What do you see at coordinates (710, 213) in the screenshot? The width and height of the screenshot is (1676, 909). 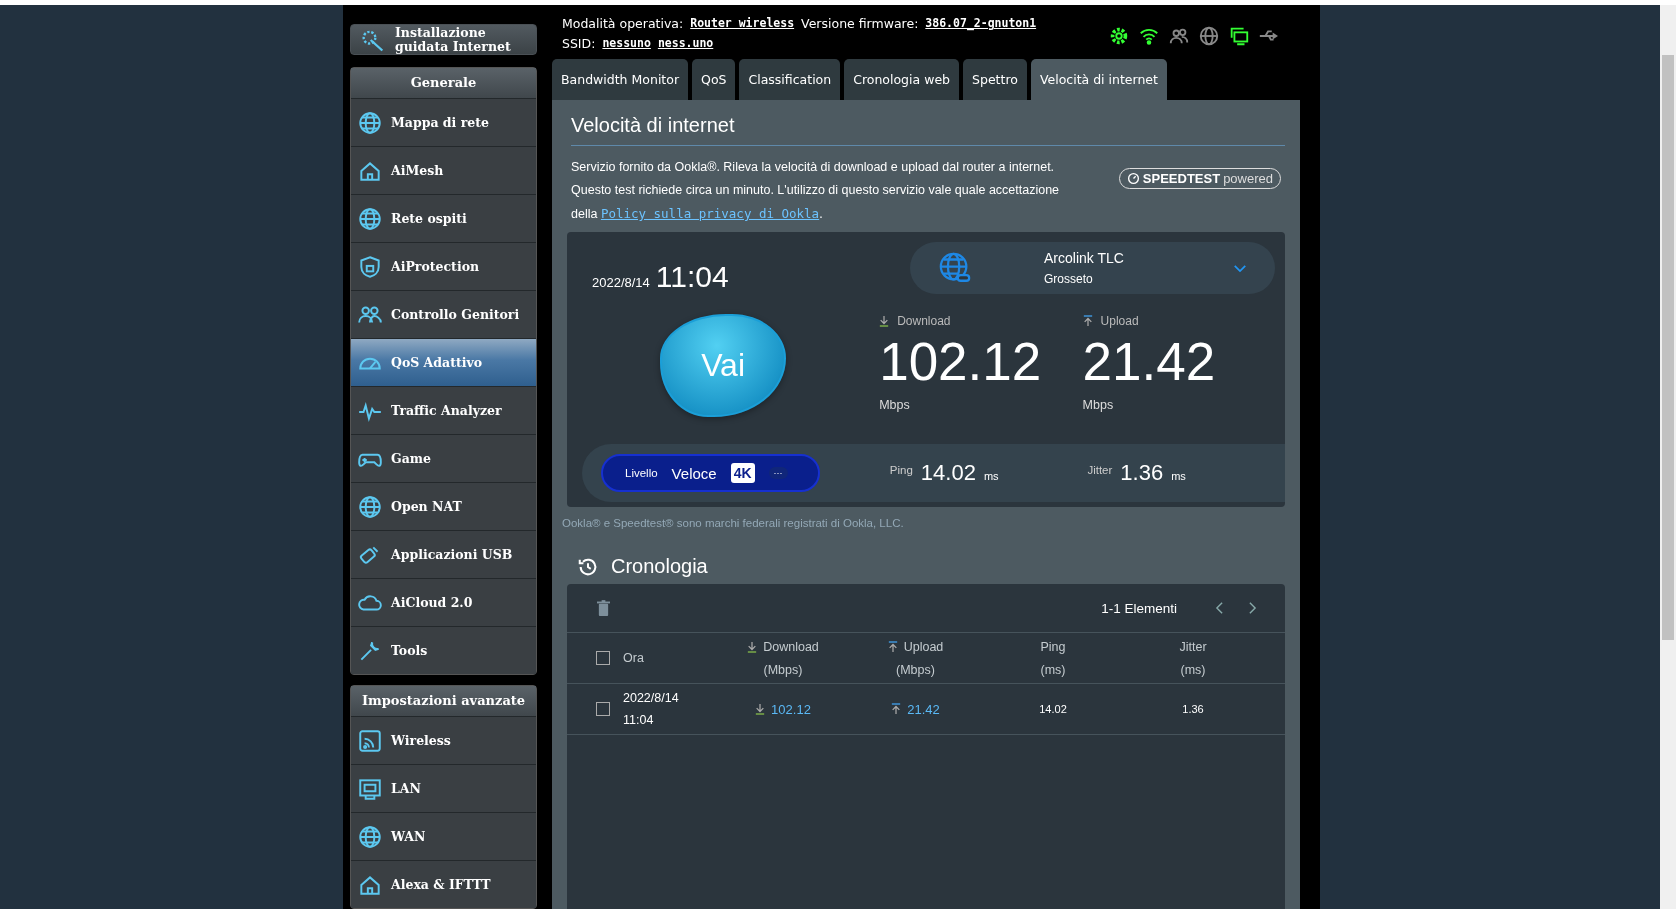 I see `privacy-link: Policy sulla privacy di Ookla` at bounding box center [710, 213].